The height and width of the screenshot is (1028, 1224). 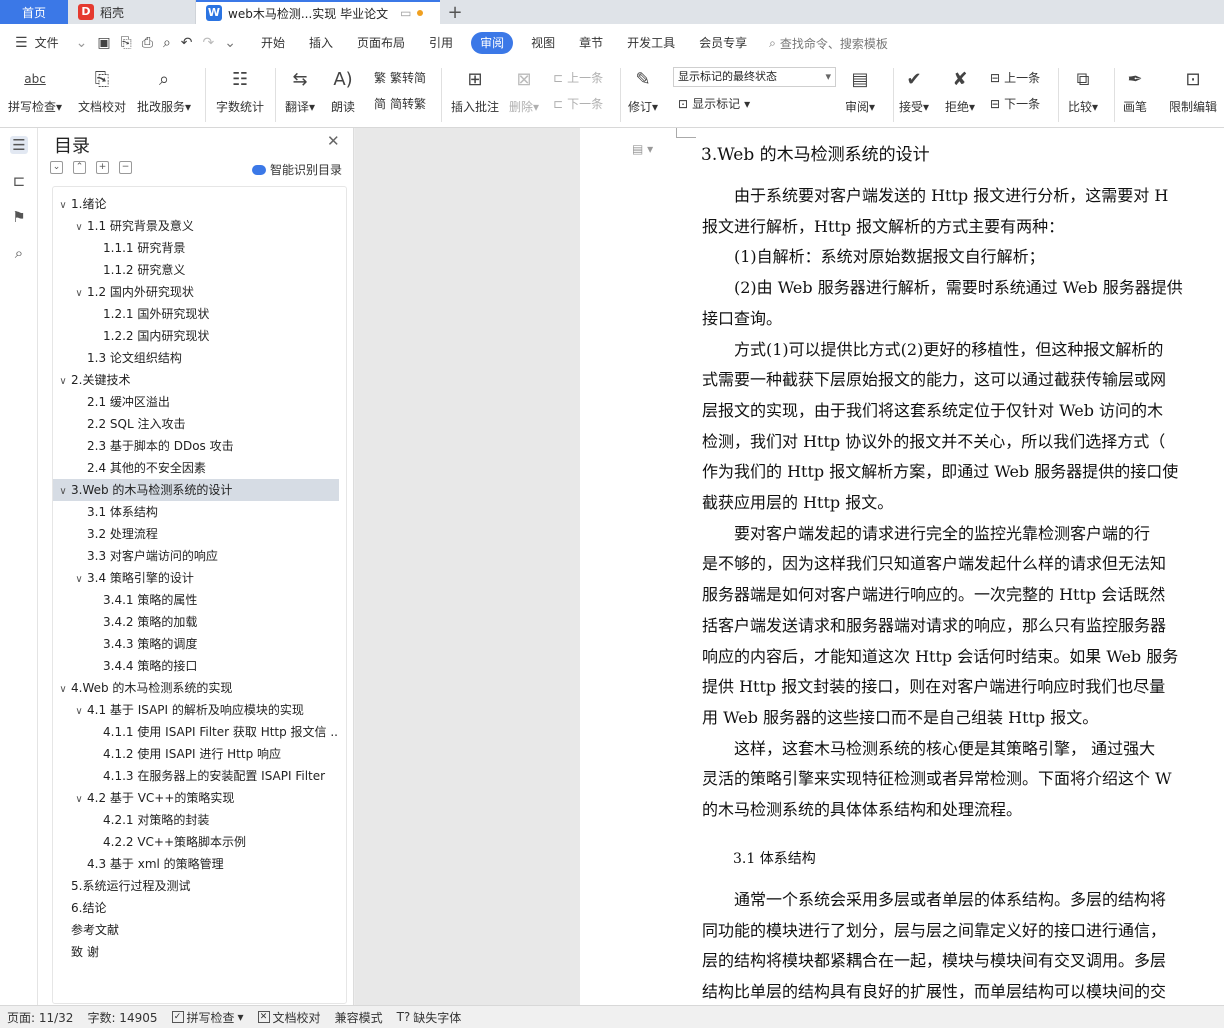 I want to click on word-count-button: ☷ 字数统计, so click(x=240, y=89).